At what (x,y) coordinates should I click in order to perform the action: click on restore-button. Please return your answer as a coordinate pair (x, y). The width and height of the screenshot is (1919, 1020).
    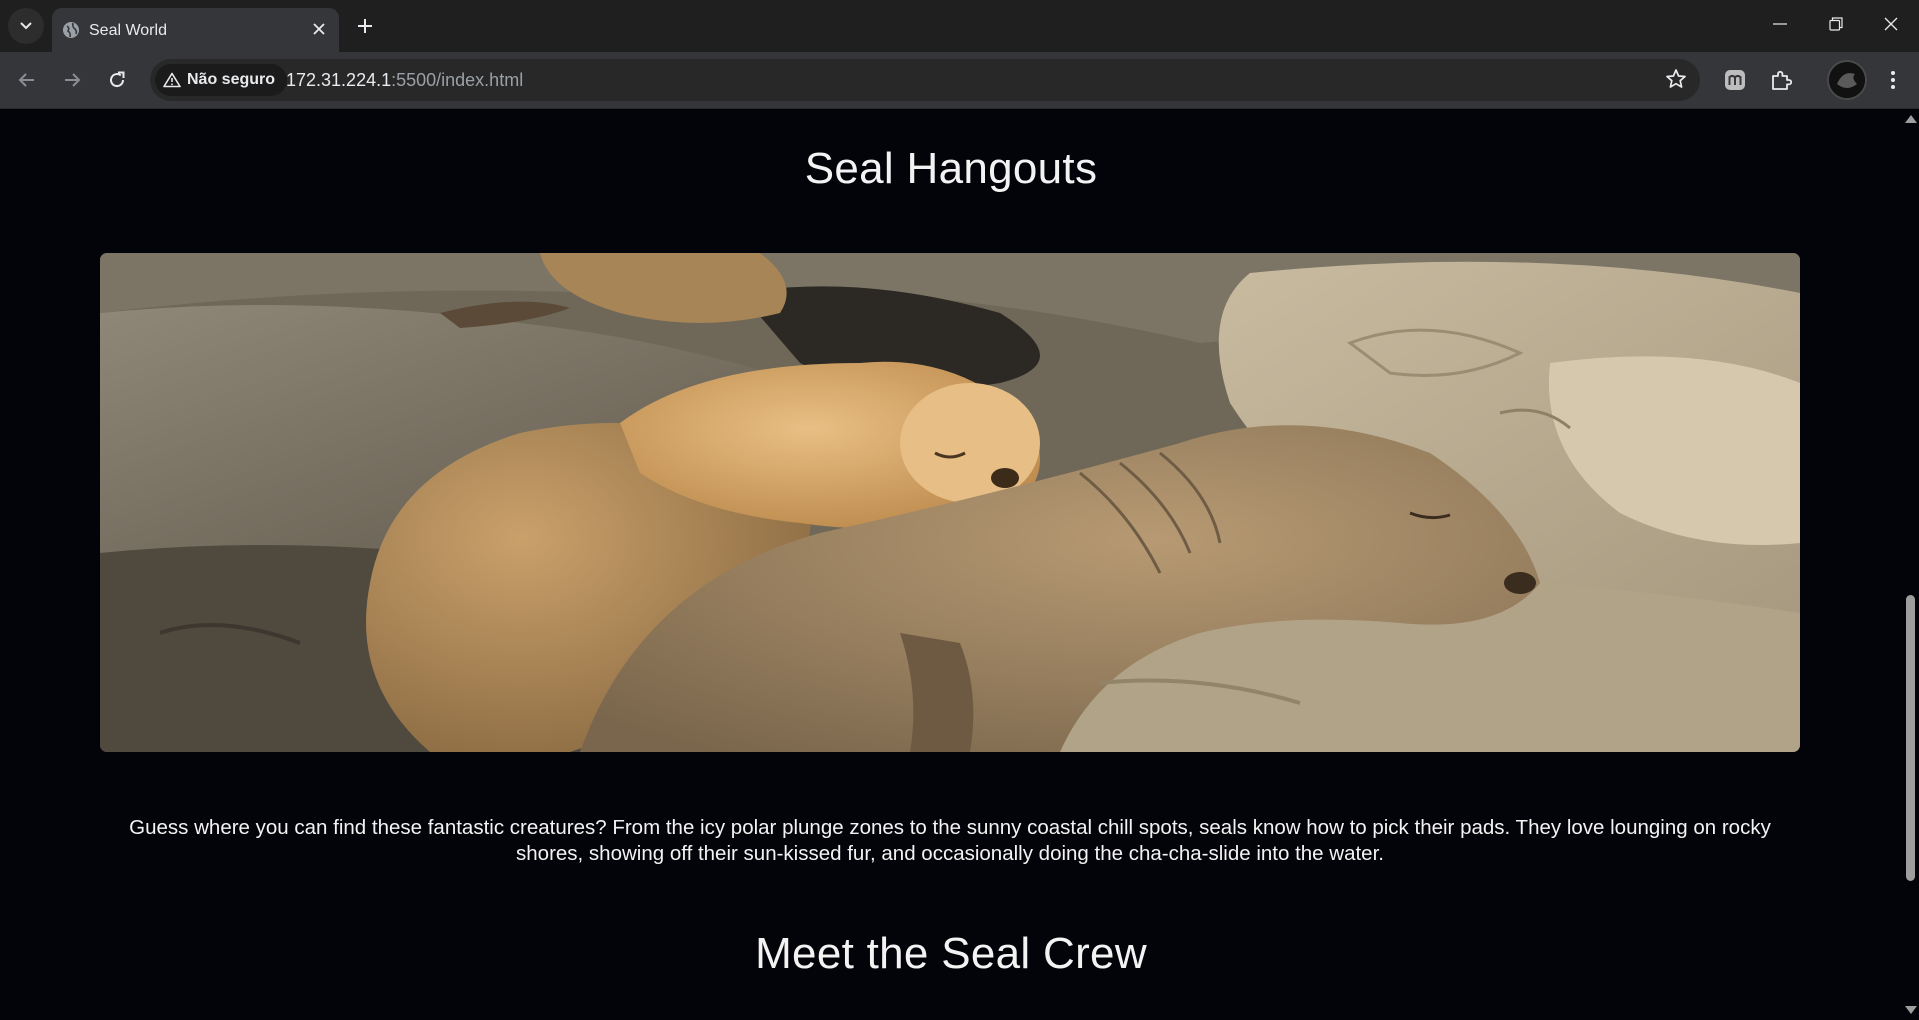
    Looking at the image, I should click on (1836, 24).